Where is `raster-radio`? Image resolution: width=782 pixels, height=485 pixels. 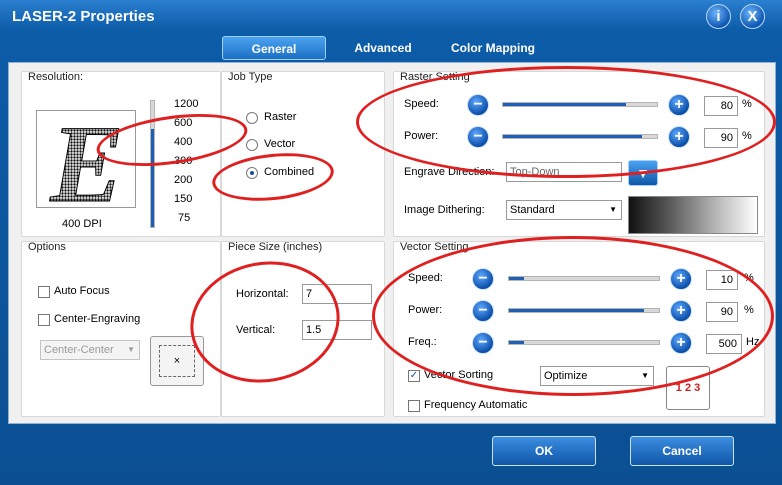
raster-radio is located at coordinates (252, 118).